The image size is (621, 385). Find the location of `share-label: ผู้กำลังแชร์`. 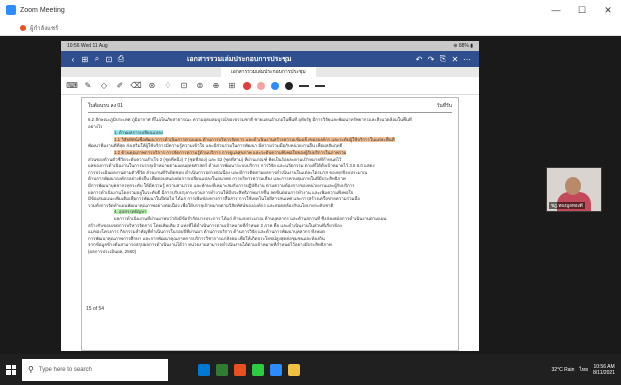

share-label: ผู้กำลังแชร์ is located at coordinates (44, 28).